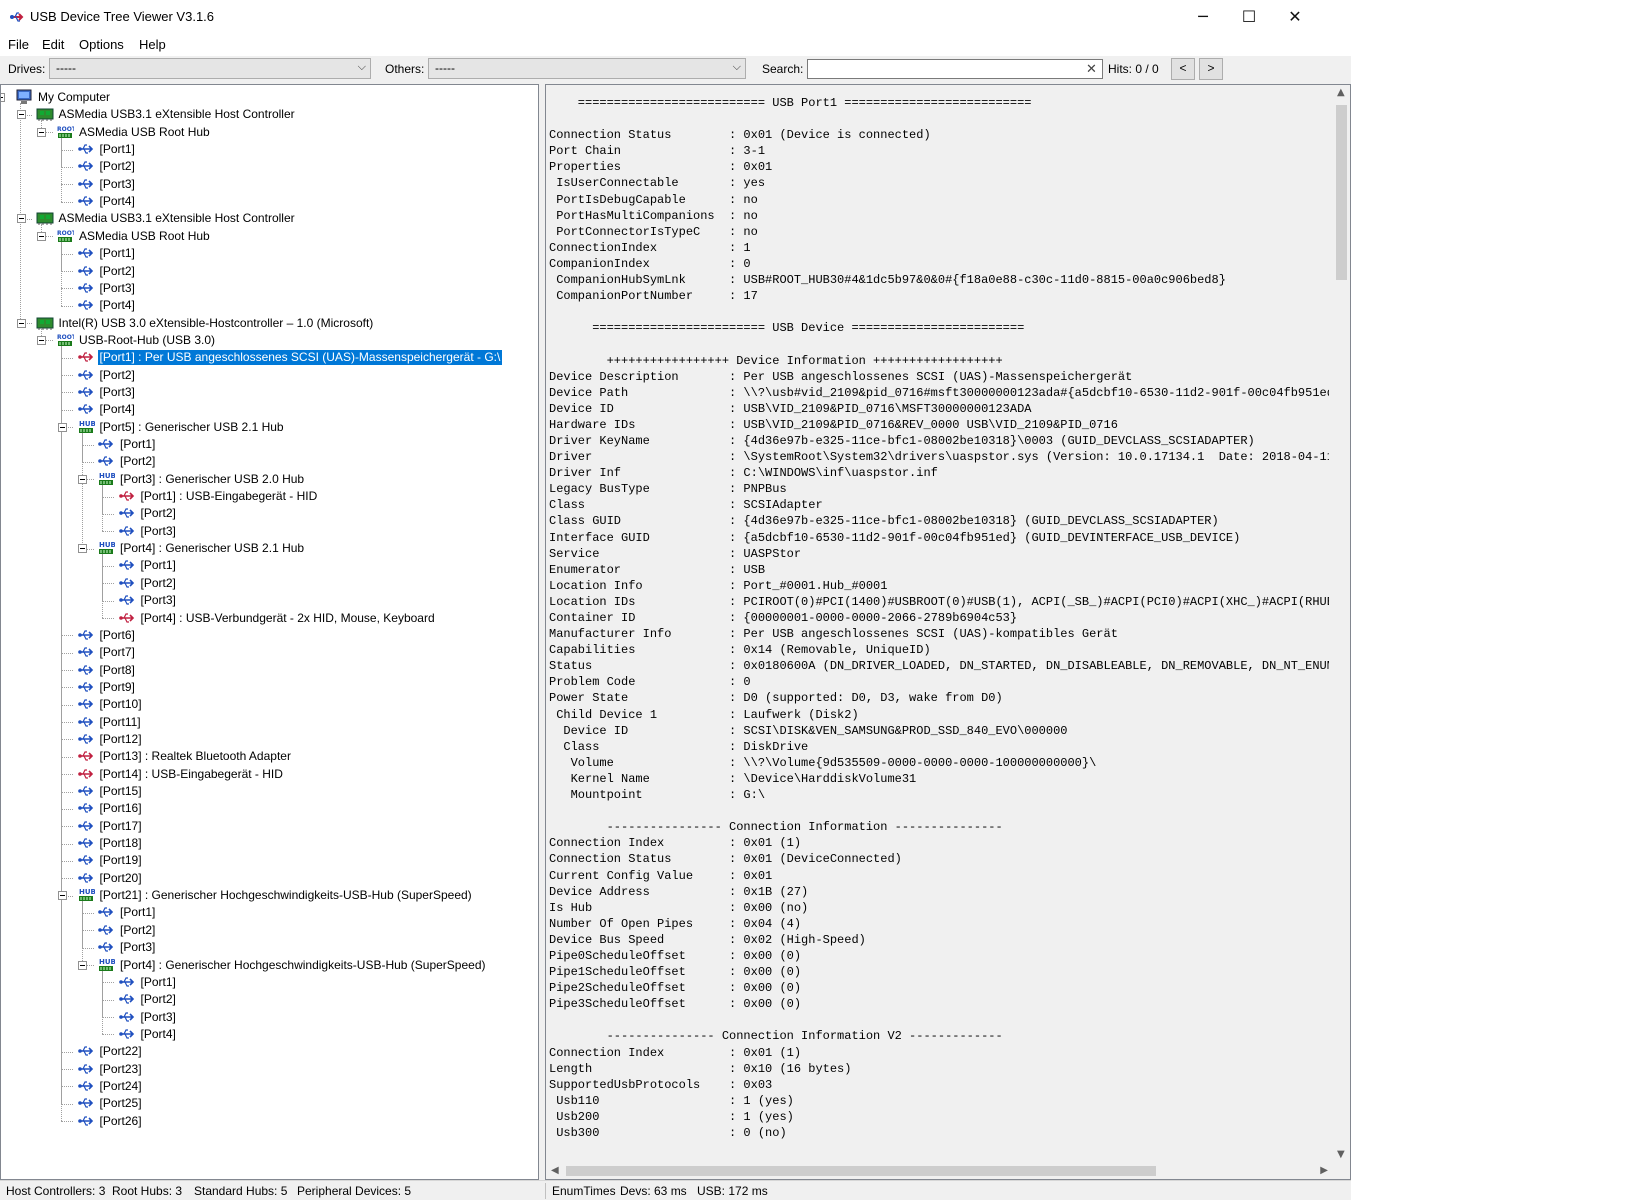 The image size is (1645, 1200). What do you see at coordinates (1341, 192) in the screenshot?
I see `vertical-scroll-thumb` at bounding box center [1341, 192].